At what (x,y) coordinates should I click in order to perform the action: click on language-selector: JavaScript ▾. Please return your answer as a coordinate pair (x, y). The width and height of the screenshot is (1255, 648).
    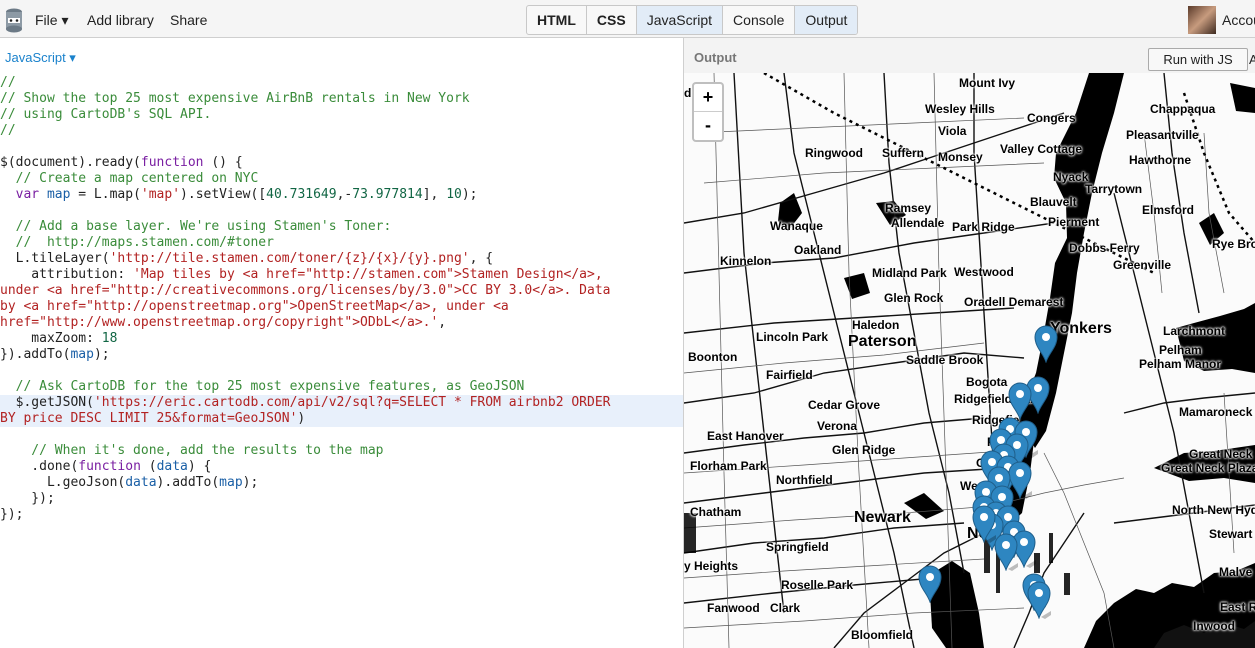
    Looking at the image, I should click on (40, 58).